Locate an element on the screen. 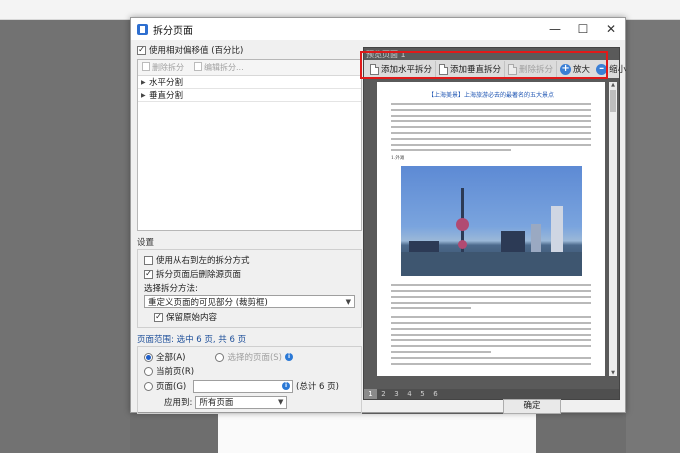  relative-offset-option: ✓ 使用相对偏移值 (百分比) is located at coordinates (249, 50).